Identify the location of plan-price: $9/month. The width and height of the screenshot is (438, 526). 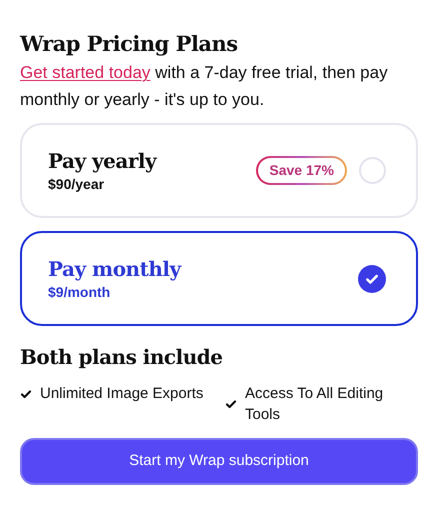
(80, 292).